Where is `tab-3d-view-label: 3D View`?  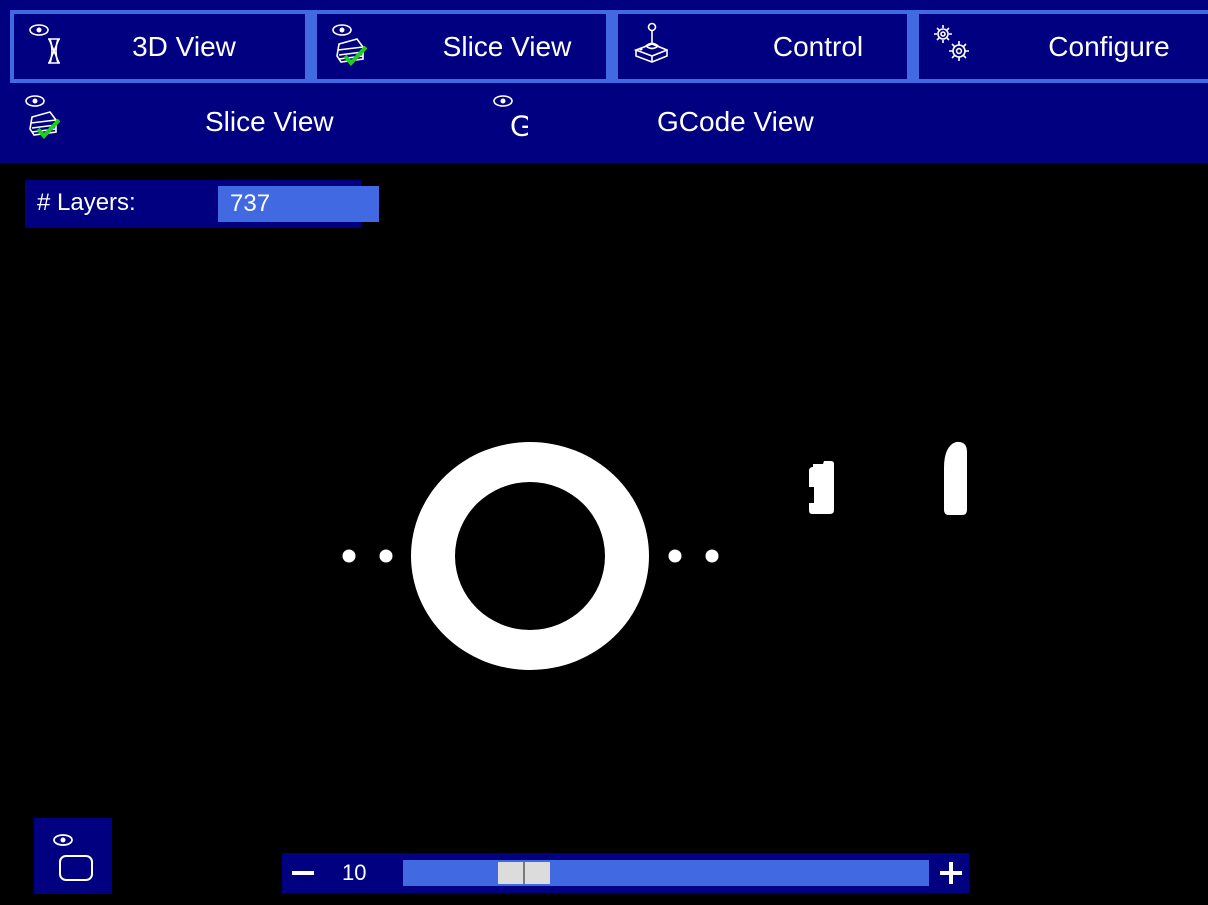
tab-3d-view-label: 3D View is located at coordinates (184, 46).